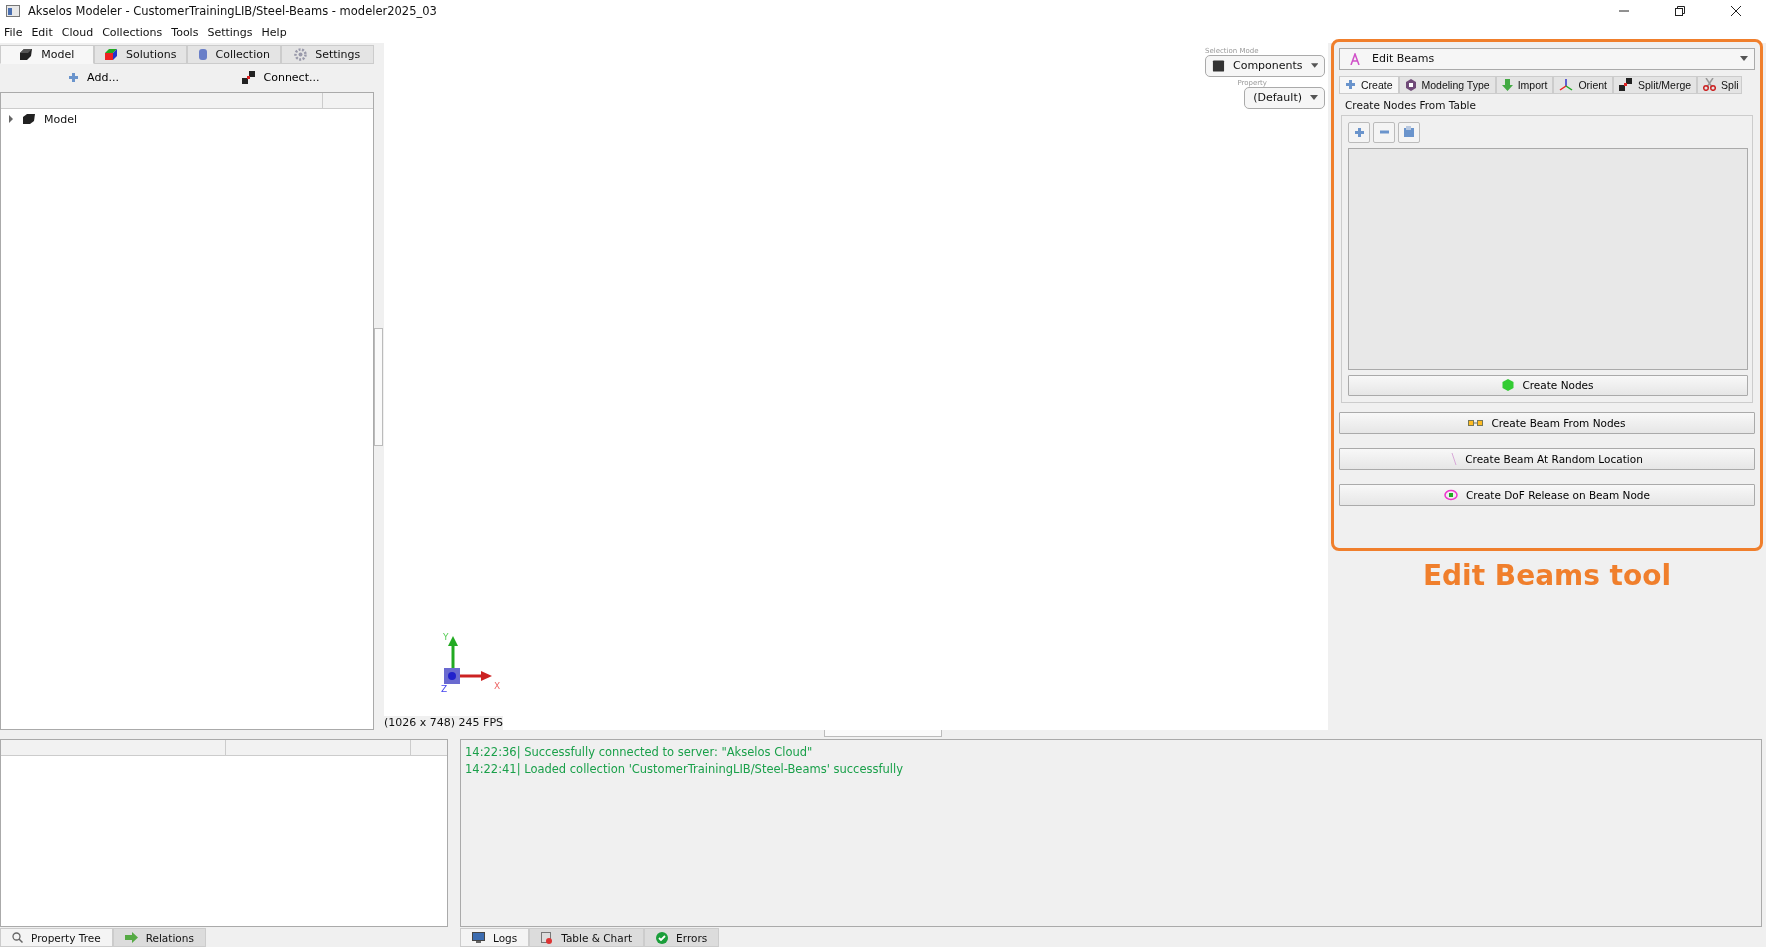  Describe the element at coordinates (1355, 58) in the screenshot. I see `letter-a-icon` at that location.